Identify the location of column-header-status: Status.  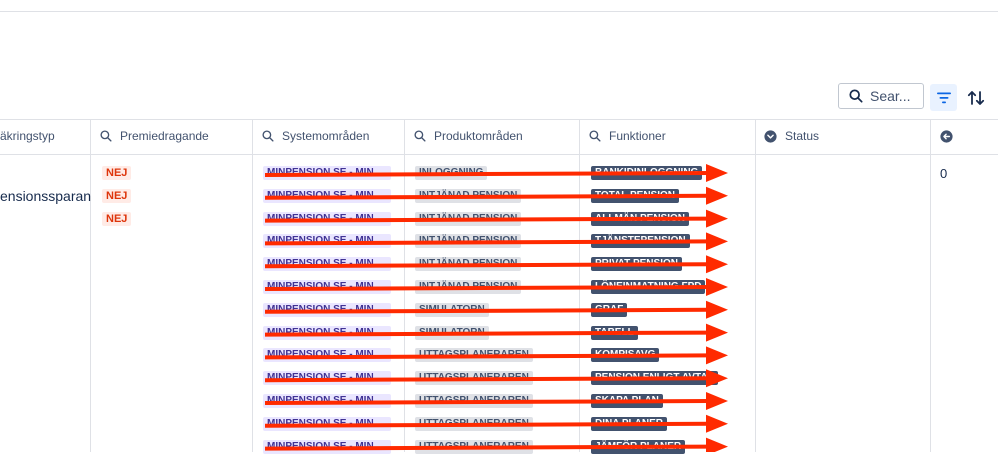
(791, 136).